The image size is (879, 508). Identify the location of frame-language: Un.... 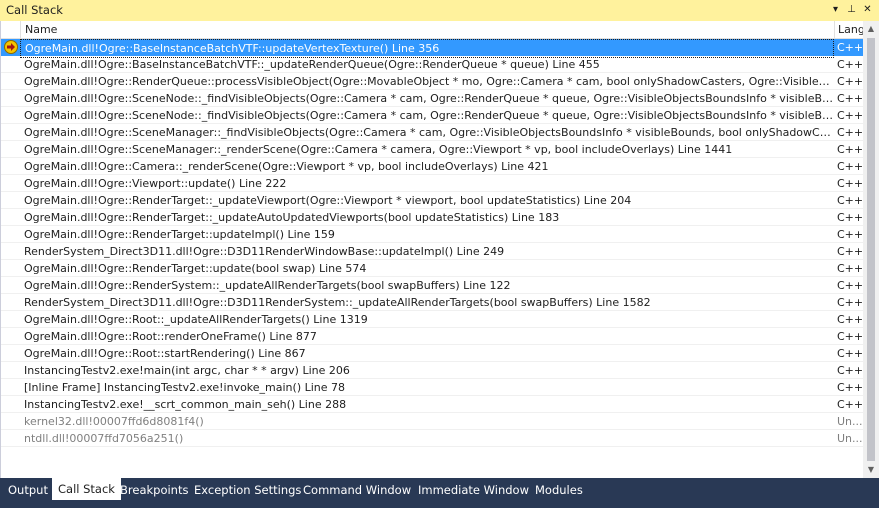
(850, 438).